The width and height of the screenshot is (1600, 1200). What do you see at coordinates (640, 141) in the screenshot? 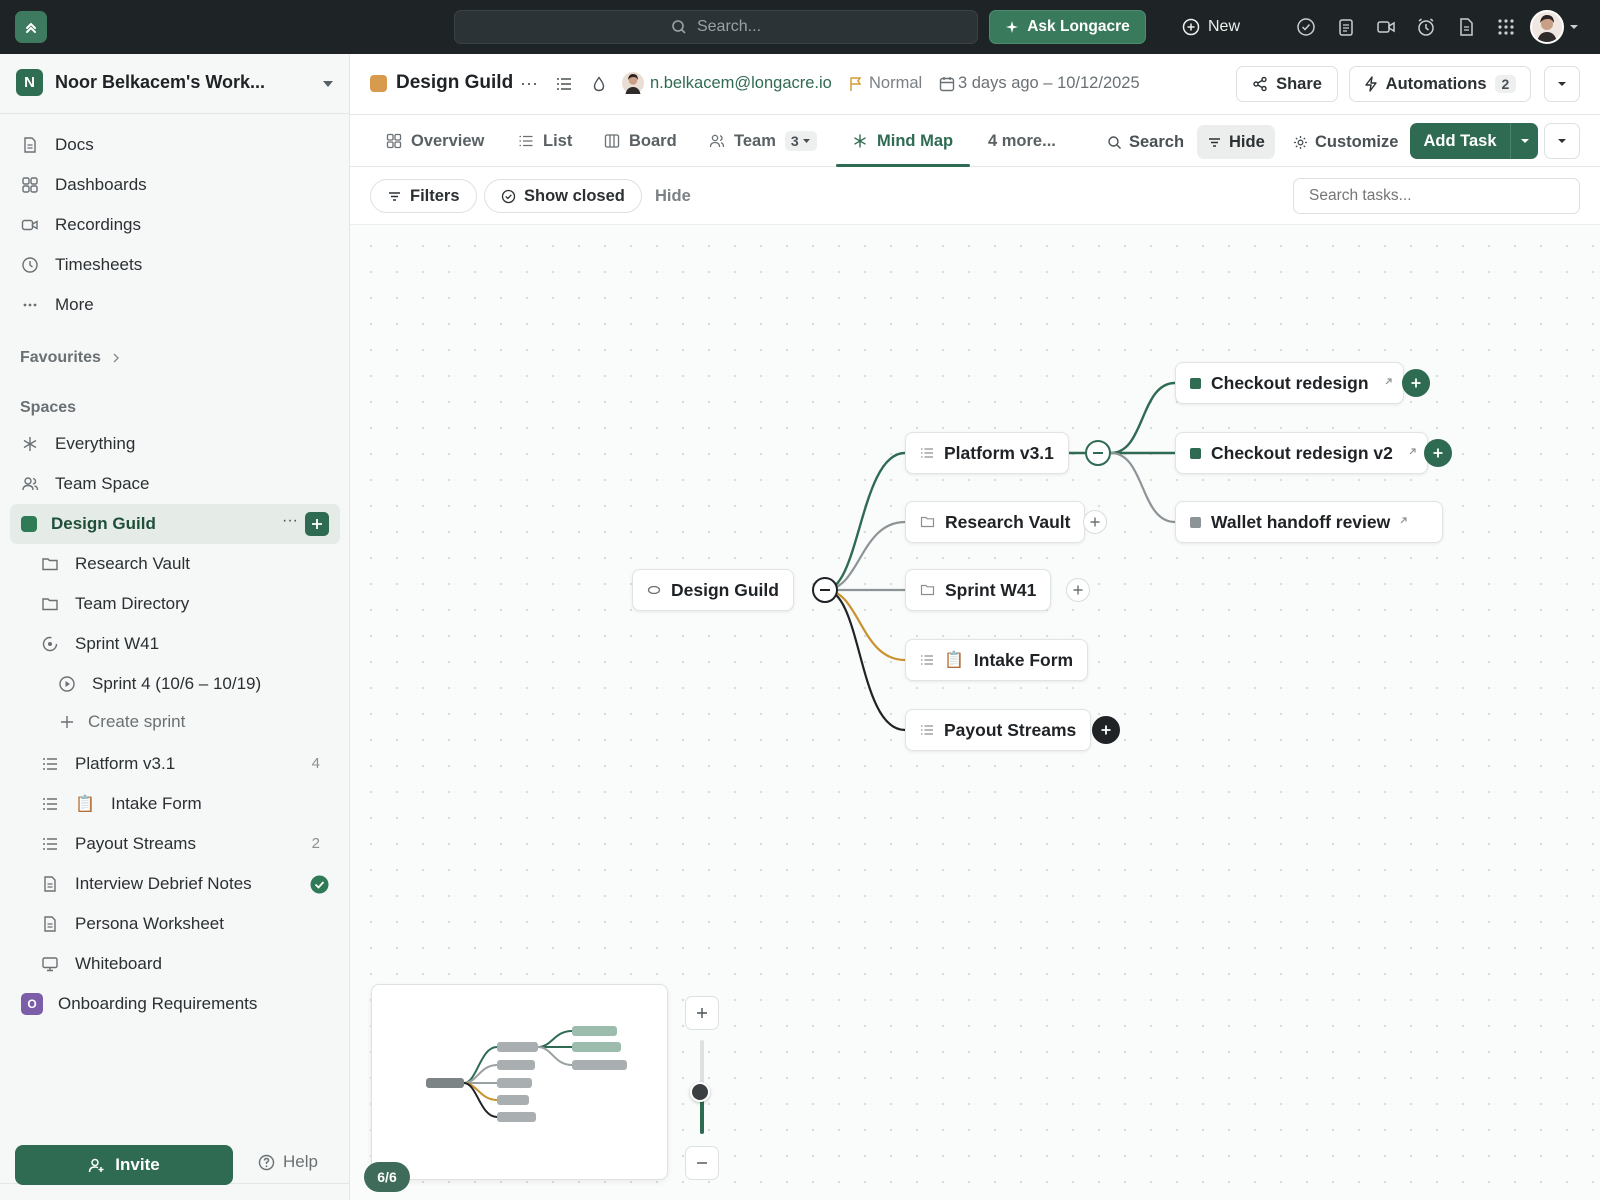
I see `tab-board: Board` at bounding box center [640, 141].